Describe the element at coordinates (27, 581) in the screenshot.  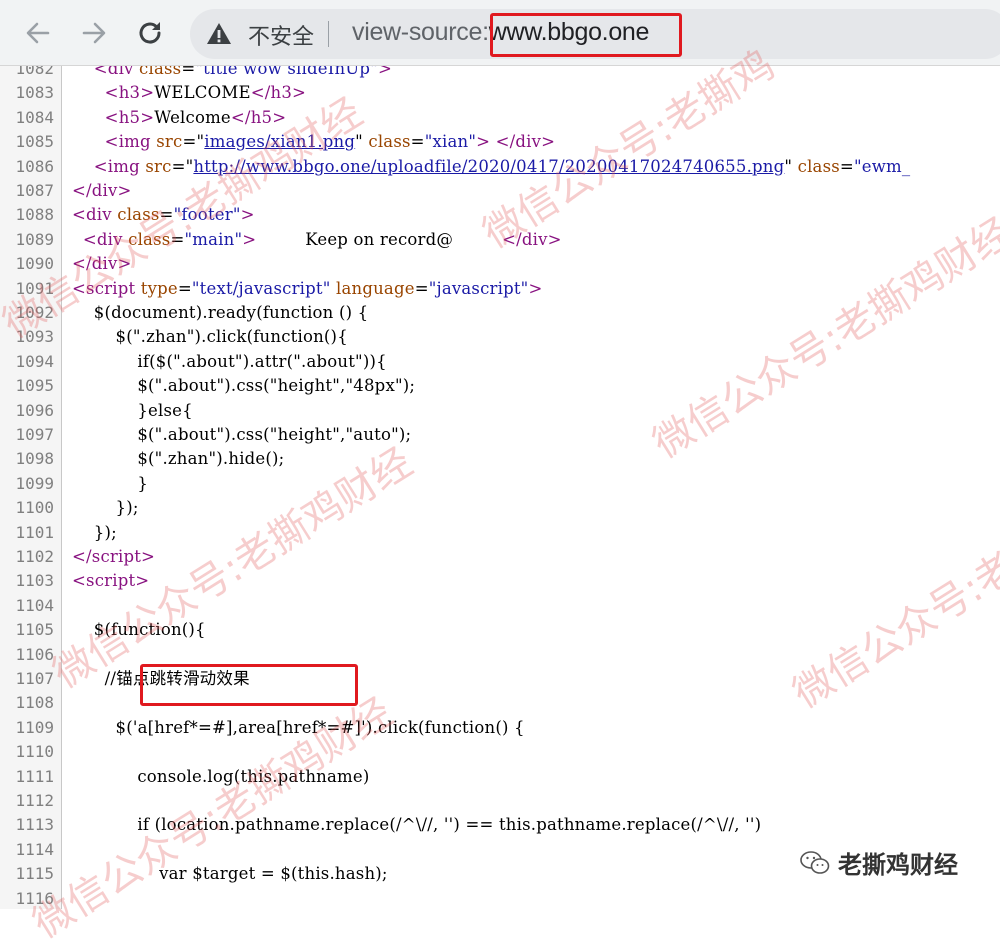
I see `line-number: 1103` at that location.